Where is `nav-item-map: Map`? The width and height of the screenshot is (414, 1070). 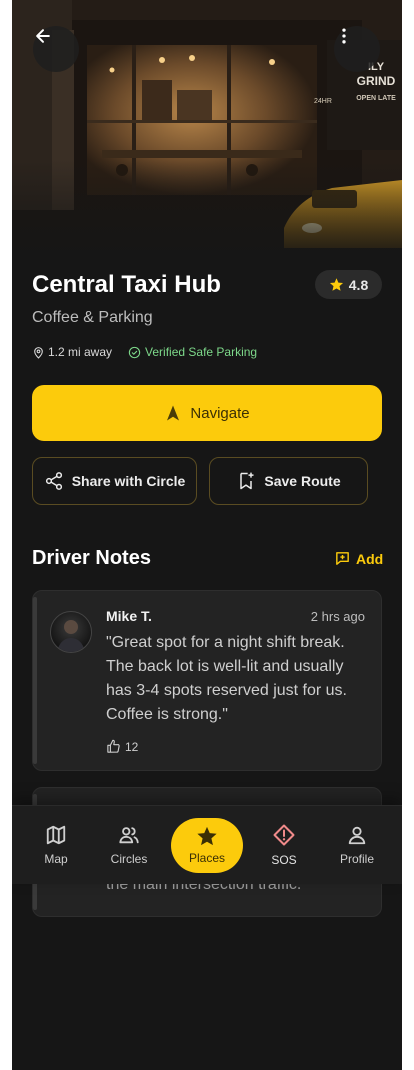
nav-item-map: Map is located at coordinates (56, 845).